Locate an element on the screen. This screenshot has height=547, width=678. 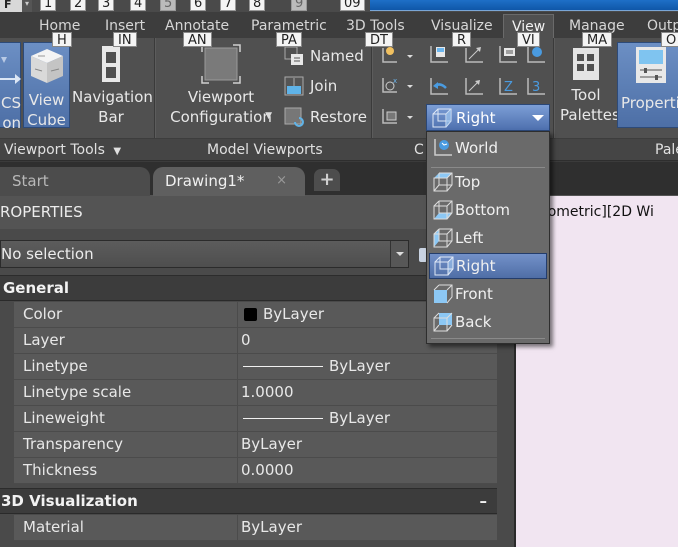
workspace-switcher: F is located at coordinates (11, 6).